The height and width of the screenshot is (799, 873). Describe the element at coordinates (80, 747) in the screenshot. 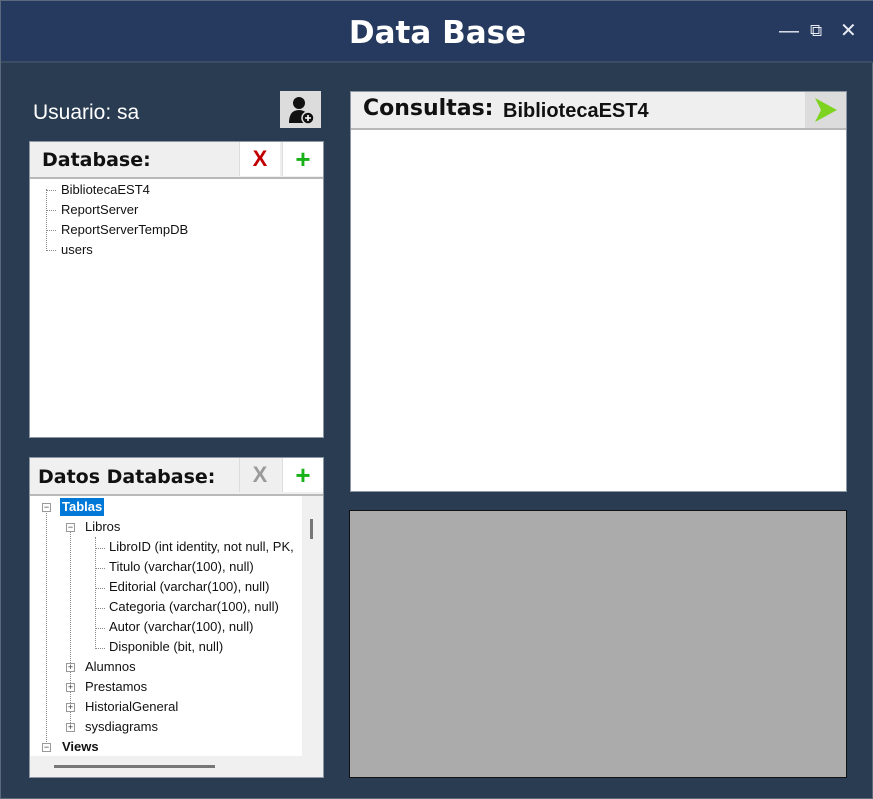

I see `tree-item-views: Views` at that location.